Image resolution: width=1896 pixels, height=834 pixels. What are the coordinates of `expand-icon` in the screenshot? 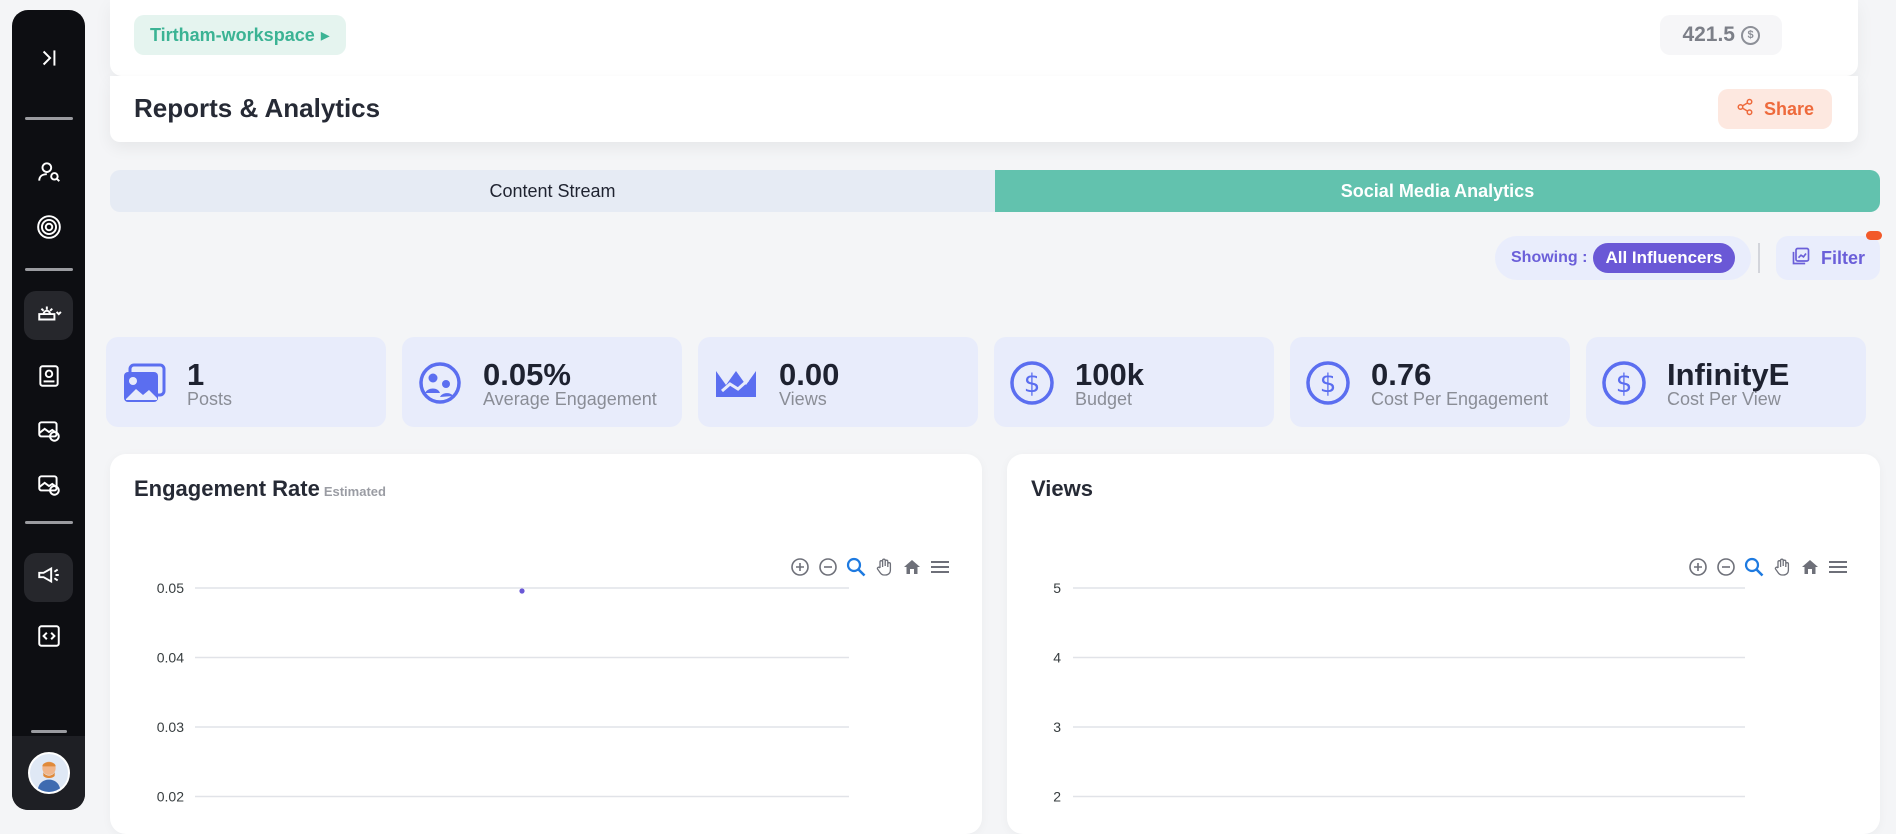 It's located at (49, 60).